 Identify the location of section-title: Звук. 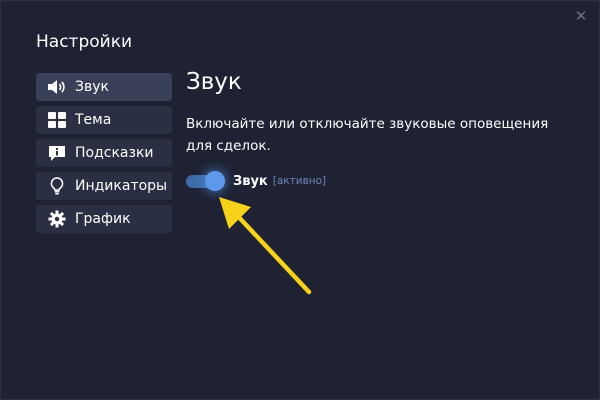
(214, 82).